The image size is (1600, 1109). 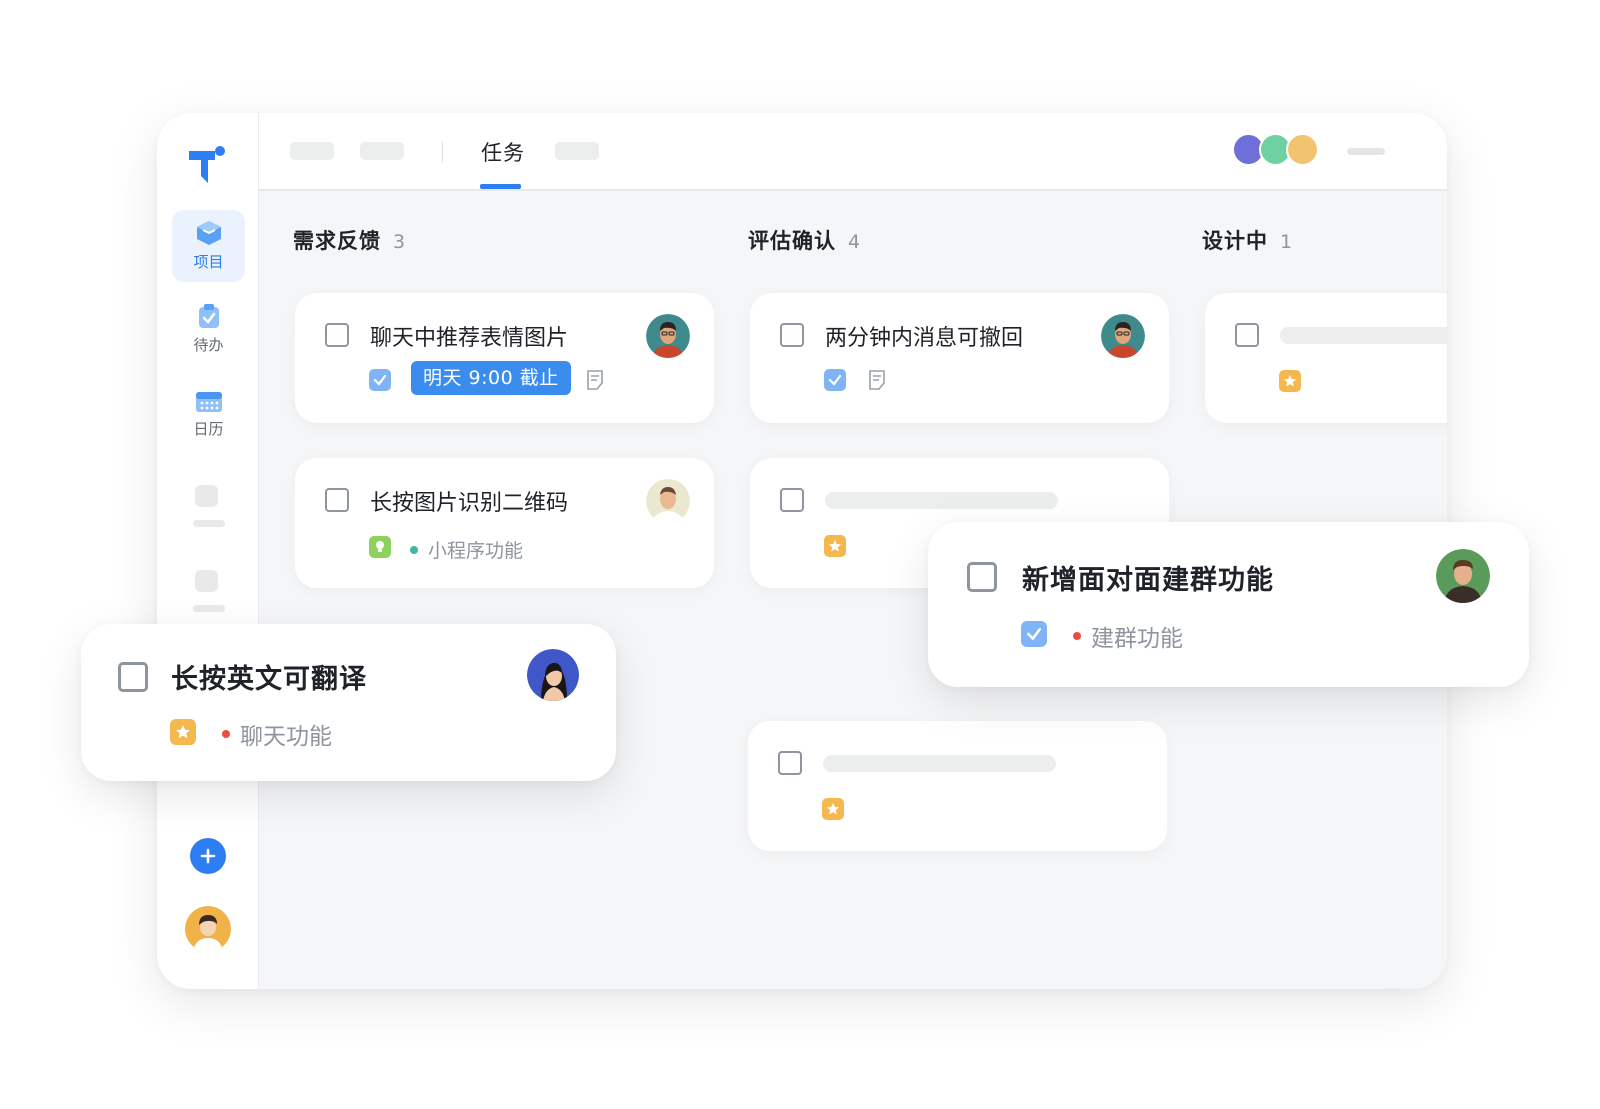 What do you see at coordinates (208, 551) in the screenshot?
I see `sidebar: 项目 待办 日历` at bounding box center [208, 551].